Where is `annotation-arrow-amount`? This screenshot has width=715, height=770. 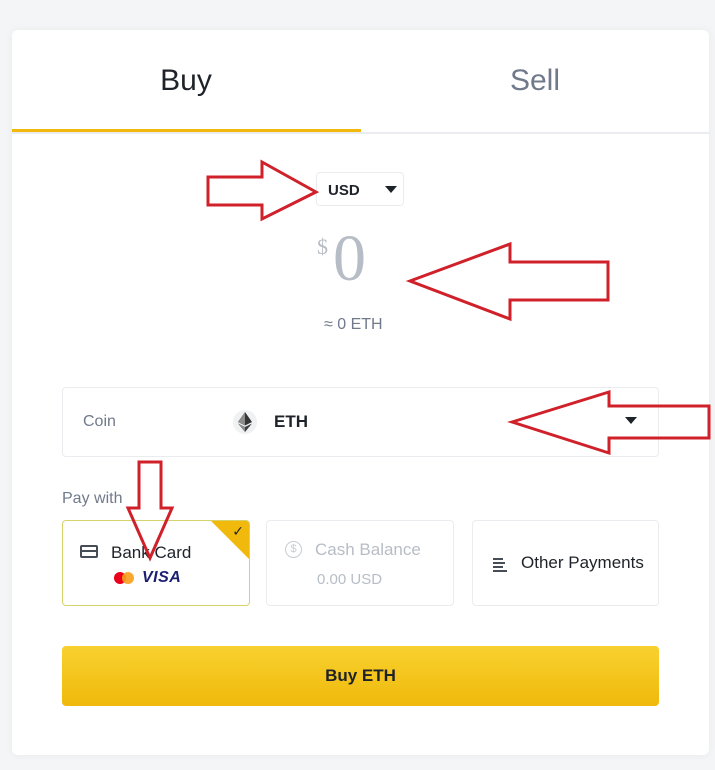 annotation-arrow-amount is located at coordinates (507, 281).